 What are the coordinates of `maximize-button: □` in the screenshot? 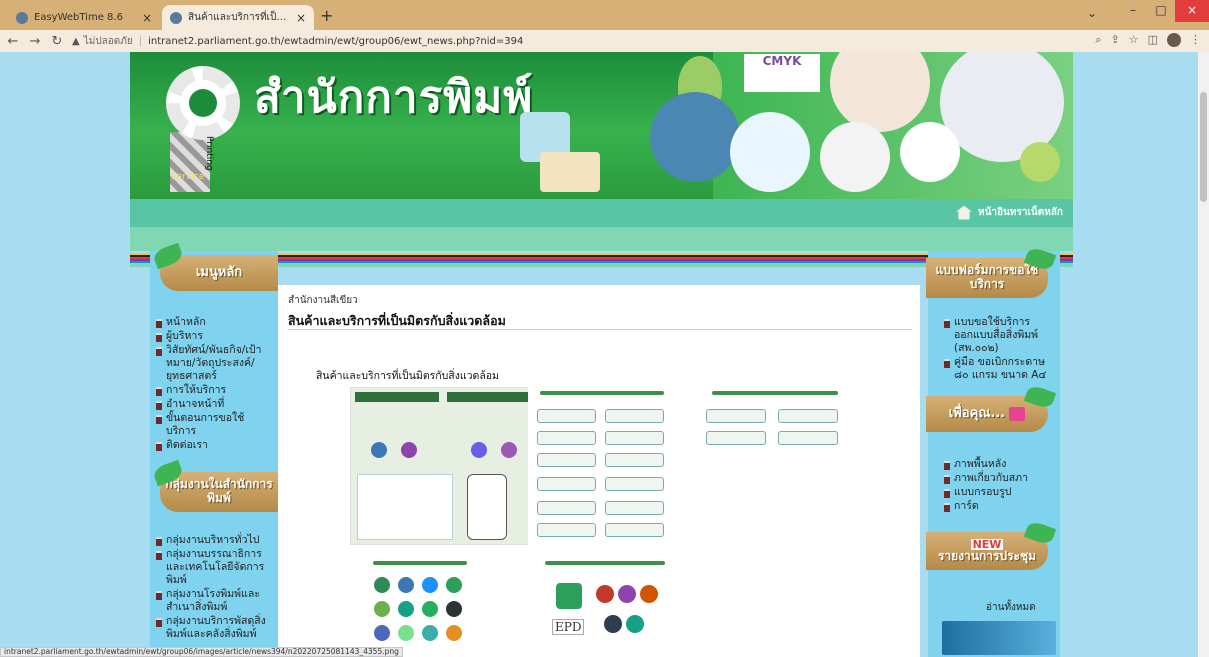 It's located at (1161, 11).